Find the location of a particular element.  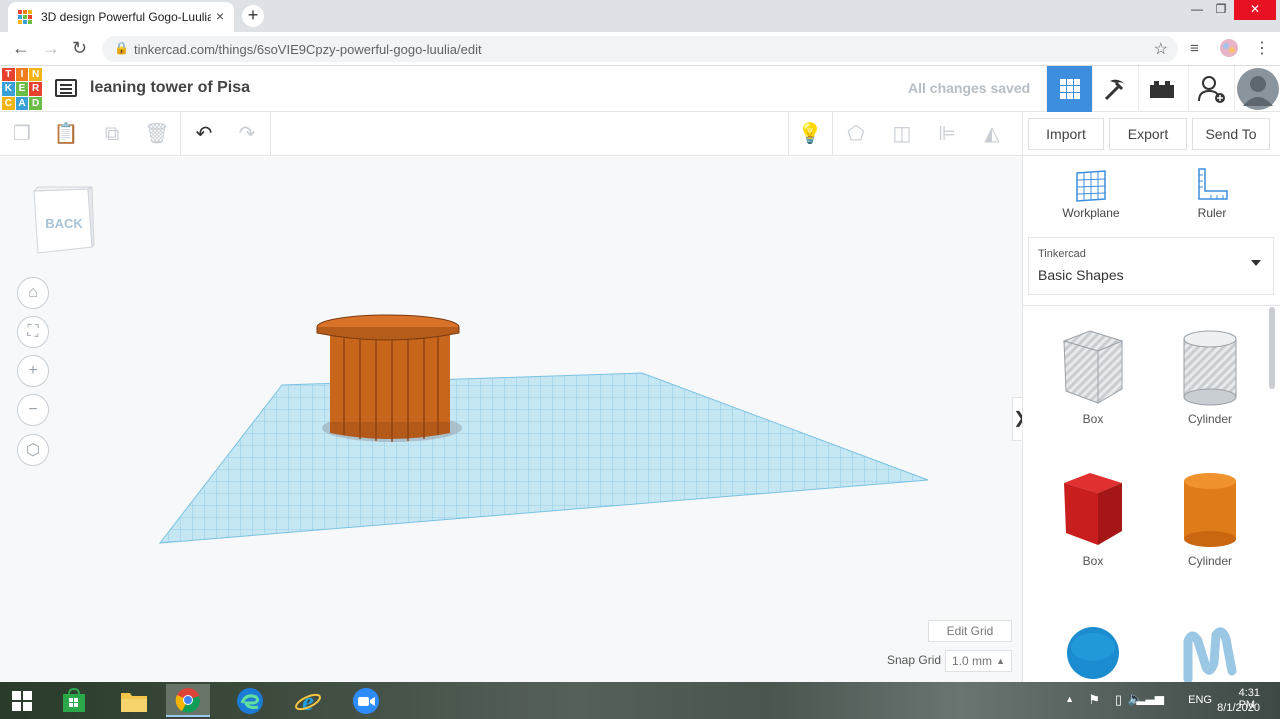

tinkercad-favicon-icon is located at coordinates (25, 17).